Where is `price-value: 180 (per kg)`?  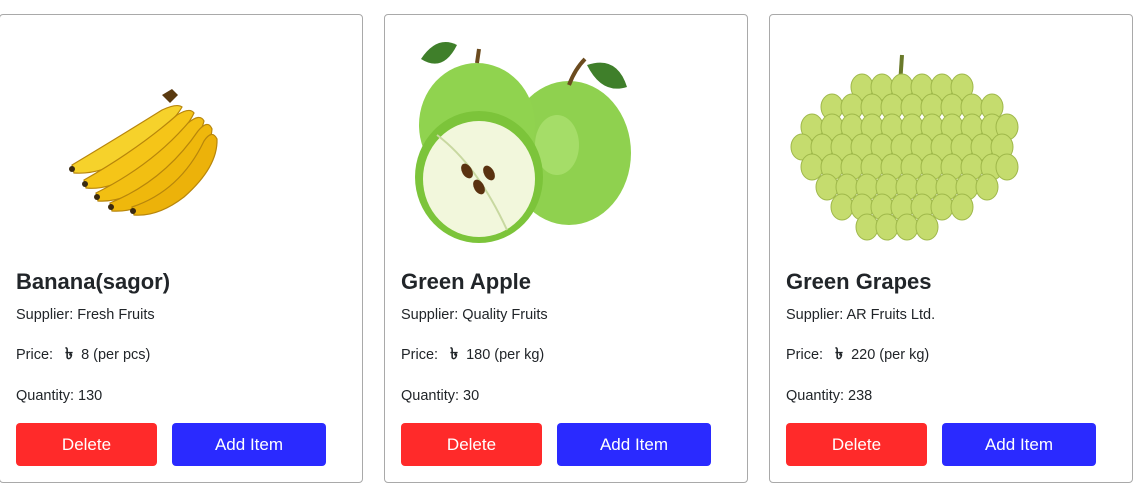
price-value: 180 (per kg) is located at coordinates (505, 355).